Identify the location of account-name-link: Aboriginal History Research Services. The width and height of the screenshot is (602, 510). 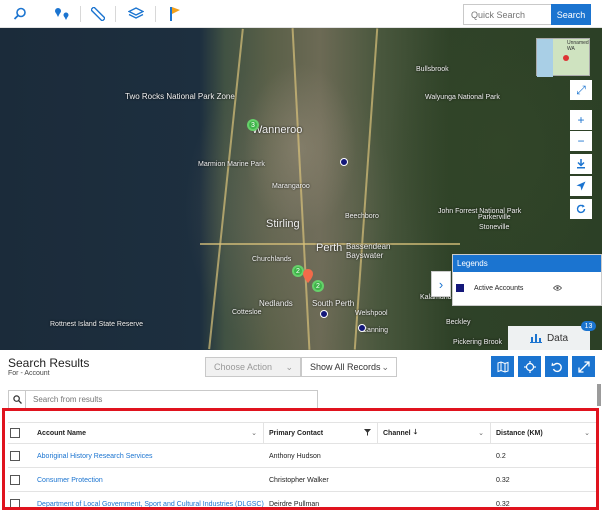
(95, 456).